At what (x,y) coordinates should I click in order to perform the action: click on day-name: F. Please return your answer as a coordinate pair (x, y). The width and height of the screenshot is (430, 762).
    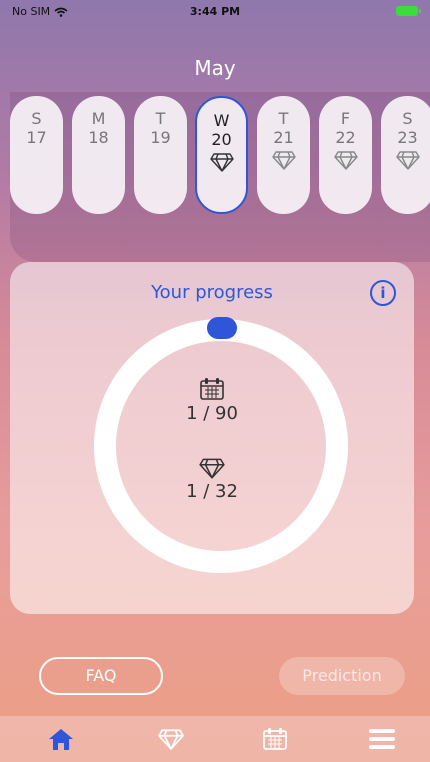
    Looking at the image, I should click on (345, 118).